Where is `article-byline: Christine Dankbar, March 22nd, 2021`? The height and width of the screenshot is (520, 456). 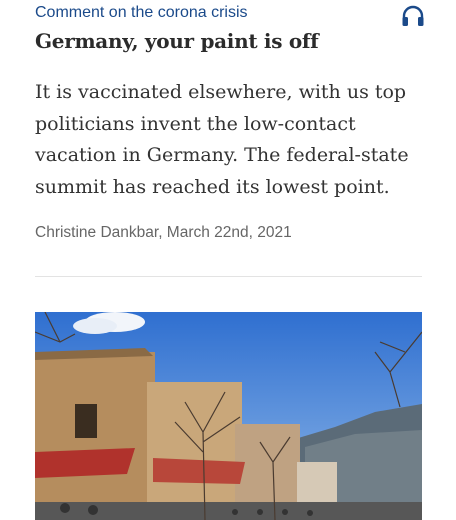 article-byline: Christine Dankbar, March 22nd, 2021 is located at coordinates (163, 232).